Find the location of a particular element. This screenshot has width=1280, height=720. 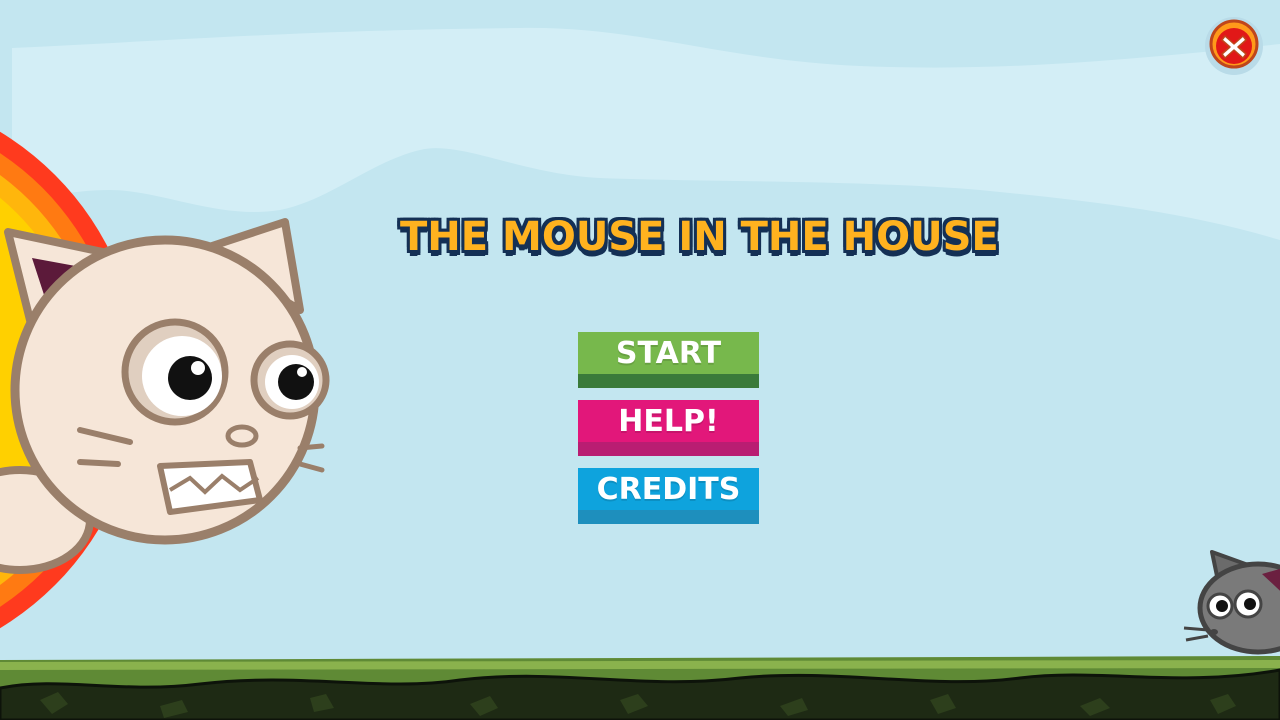

game-title: THE MOUSE IN THE HOUSE is located at coordinates (699, 237).